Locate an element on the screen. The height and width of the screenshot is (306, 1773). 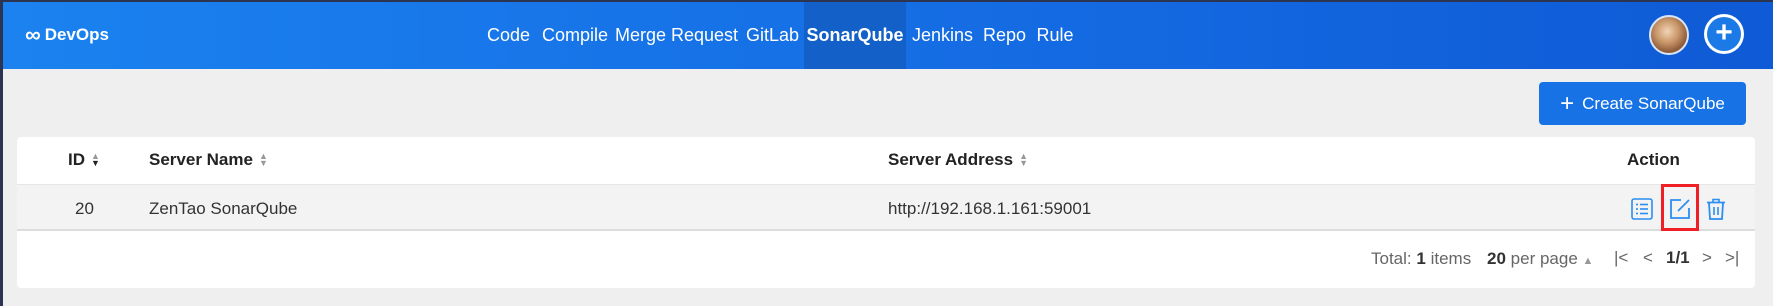
first-page-icon: |< is located at coordinates (1621, 258).